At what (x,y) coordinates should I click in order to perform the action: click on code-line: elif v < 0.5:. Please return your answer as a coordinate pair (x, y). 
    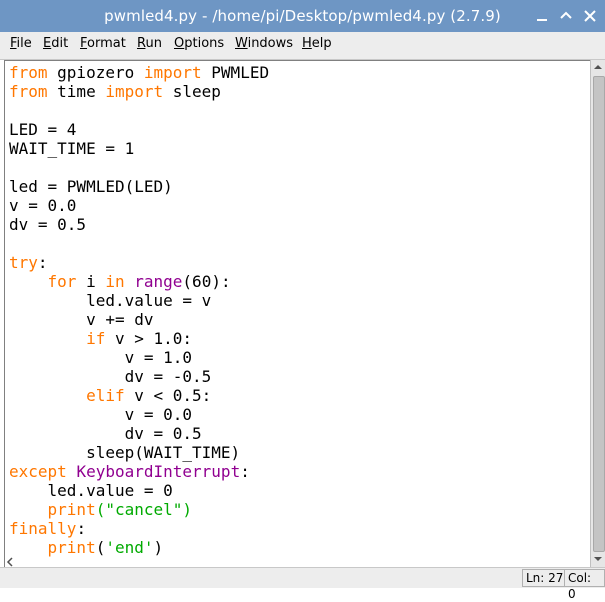
    Looking at the image, I should click on (139, 395).